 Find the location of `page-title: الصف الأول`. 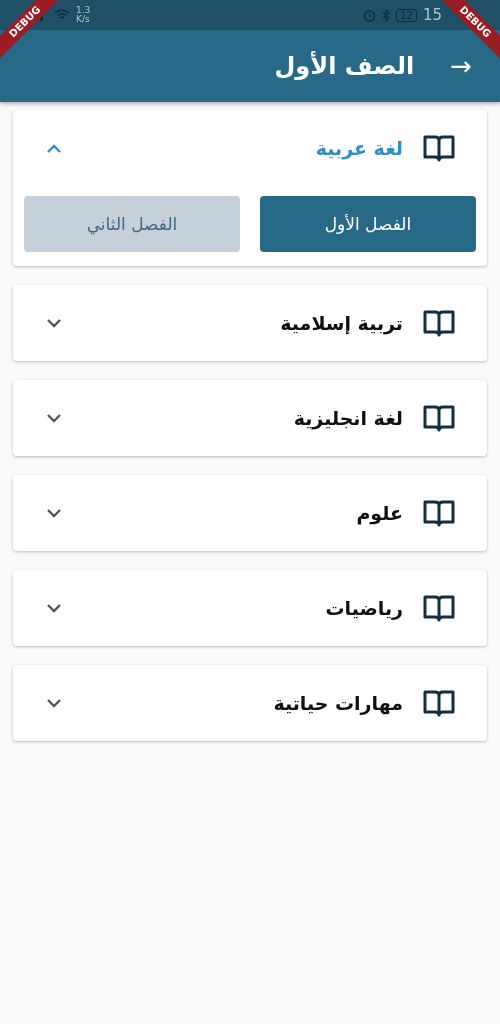

page-title: الصف الأول is located at coordinates (344, 66).